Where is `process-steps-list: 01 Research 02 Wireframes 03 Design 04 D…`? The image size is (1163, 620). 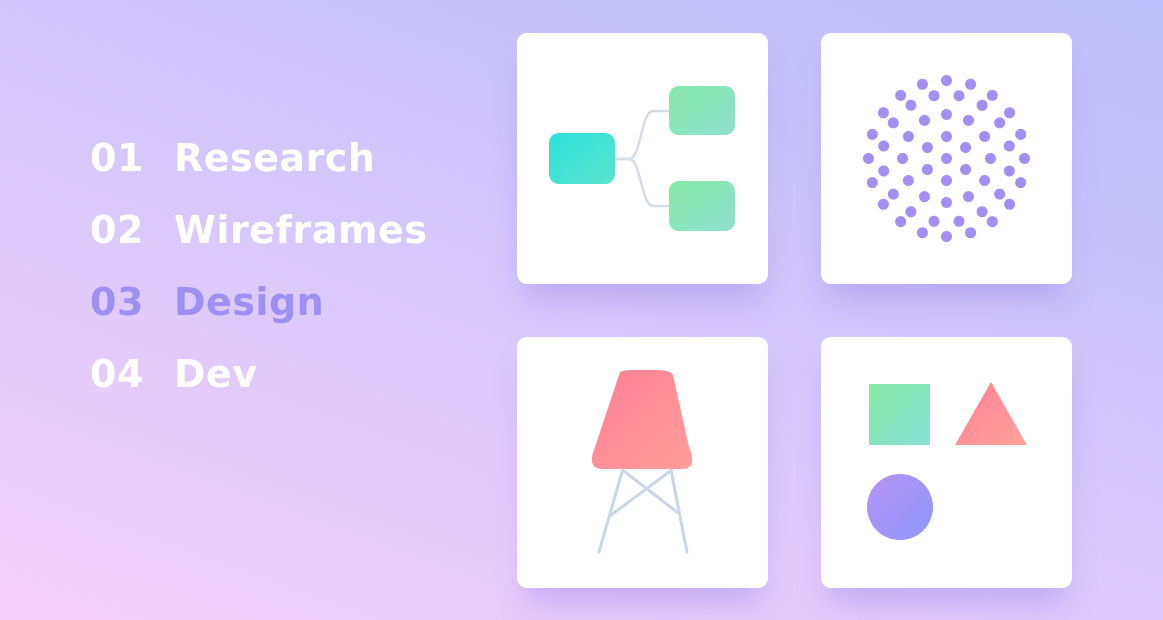 process-steps-list: 01 Research 02 Wireframes 03 Design 04 D… is located at coordinates (258, 266).